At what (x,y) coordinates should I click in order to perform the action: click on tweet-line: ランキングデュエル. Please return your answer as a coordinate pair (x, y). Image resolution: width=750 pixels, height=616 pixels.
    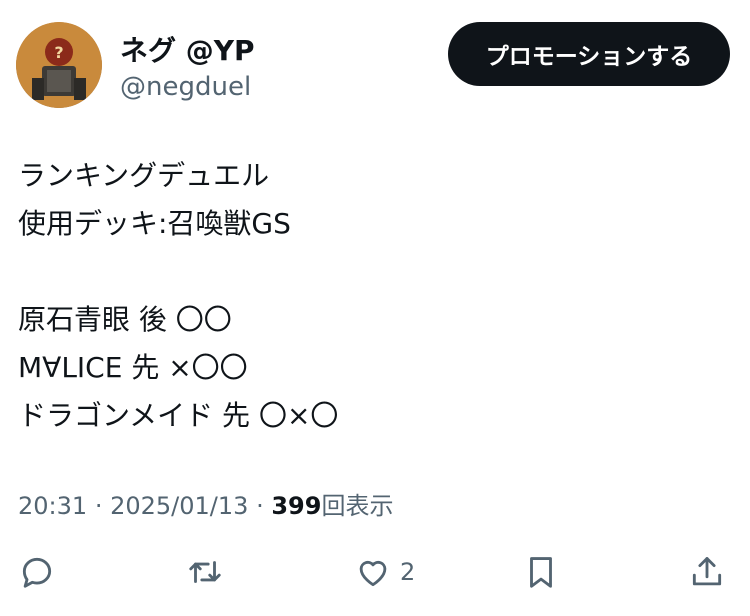
    Looking at the image, I should click on (144, 175).